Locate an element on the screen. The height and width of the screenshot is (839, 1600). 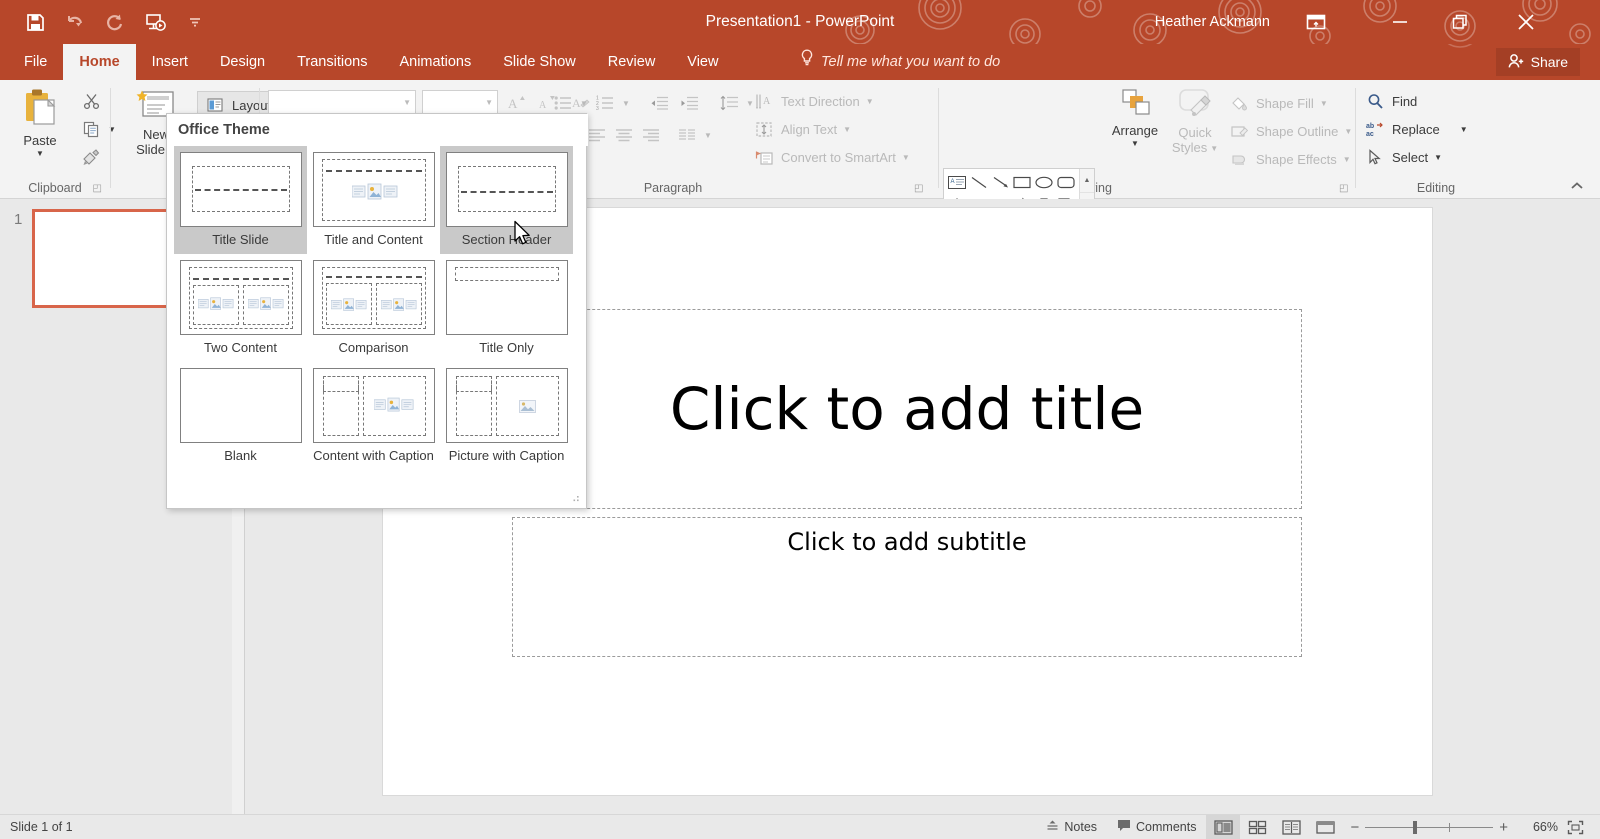
align-left-button is located at coordinates (597, 135).